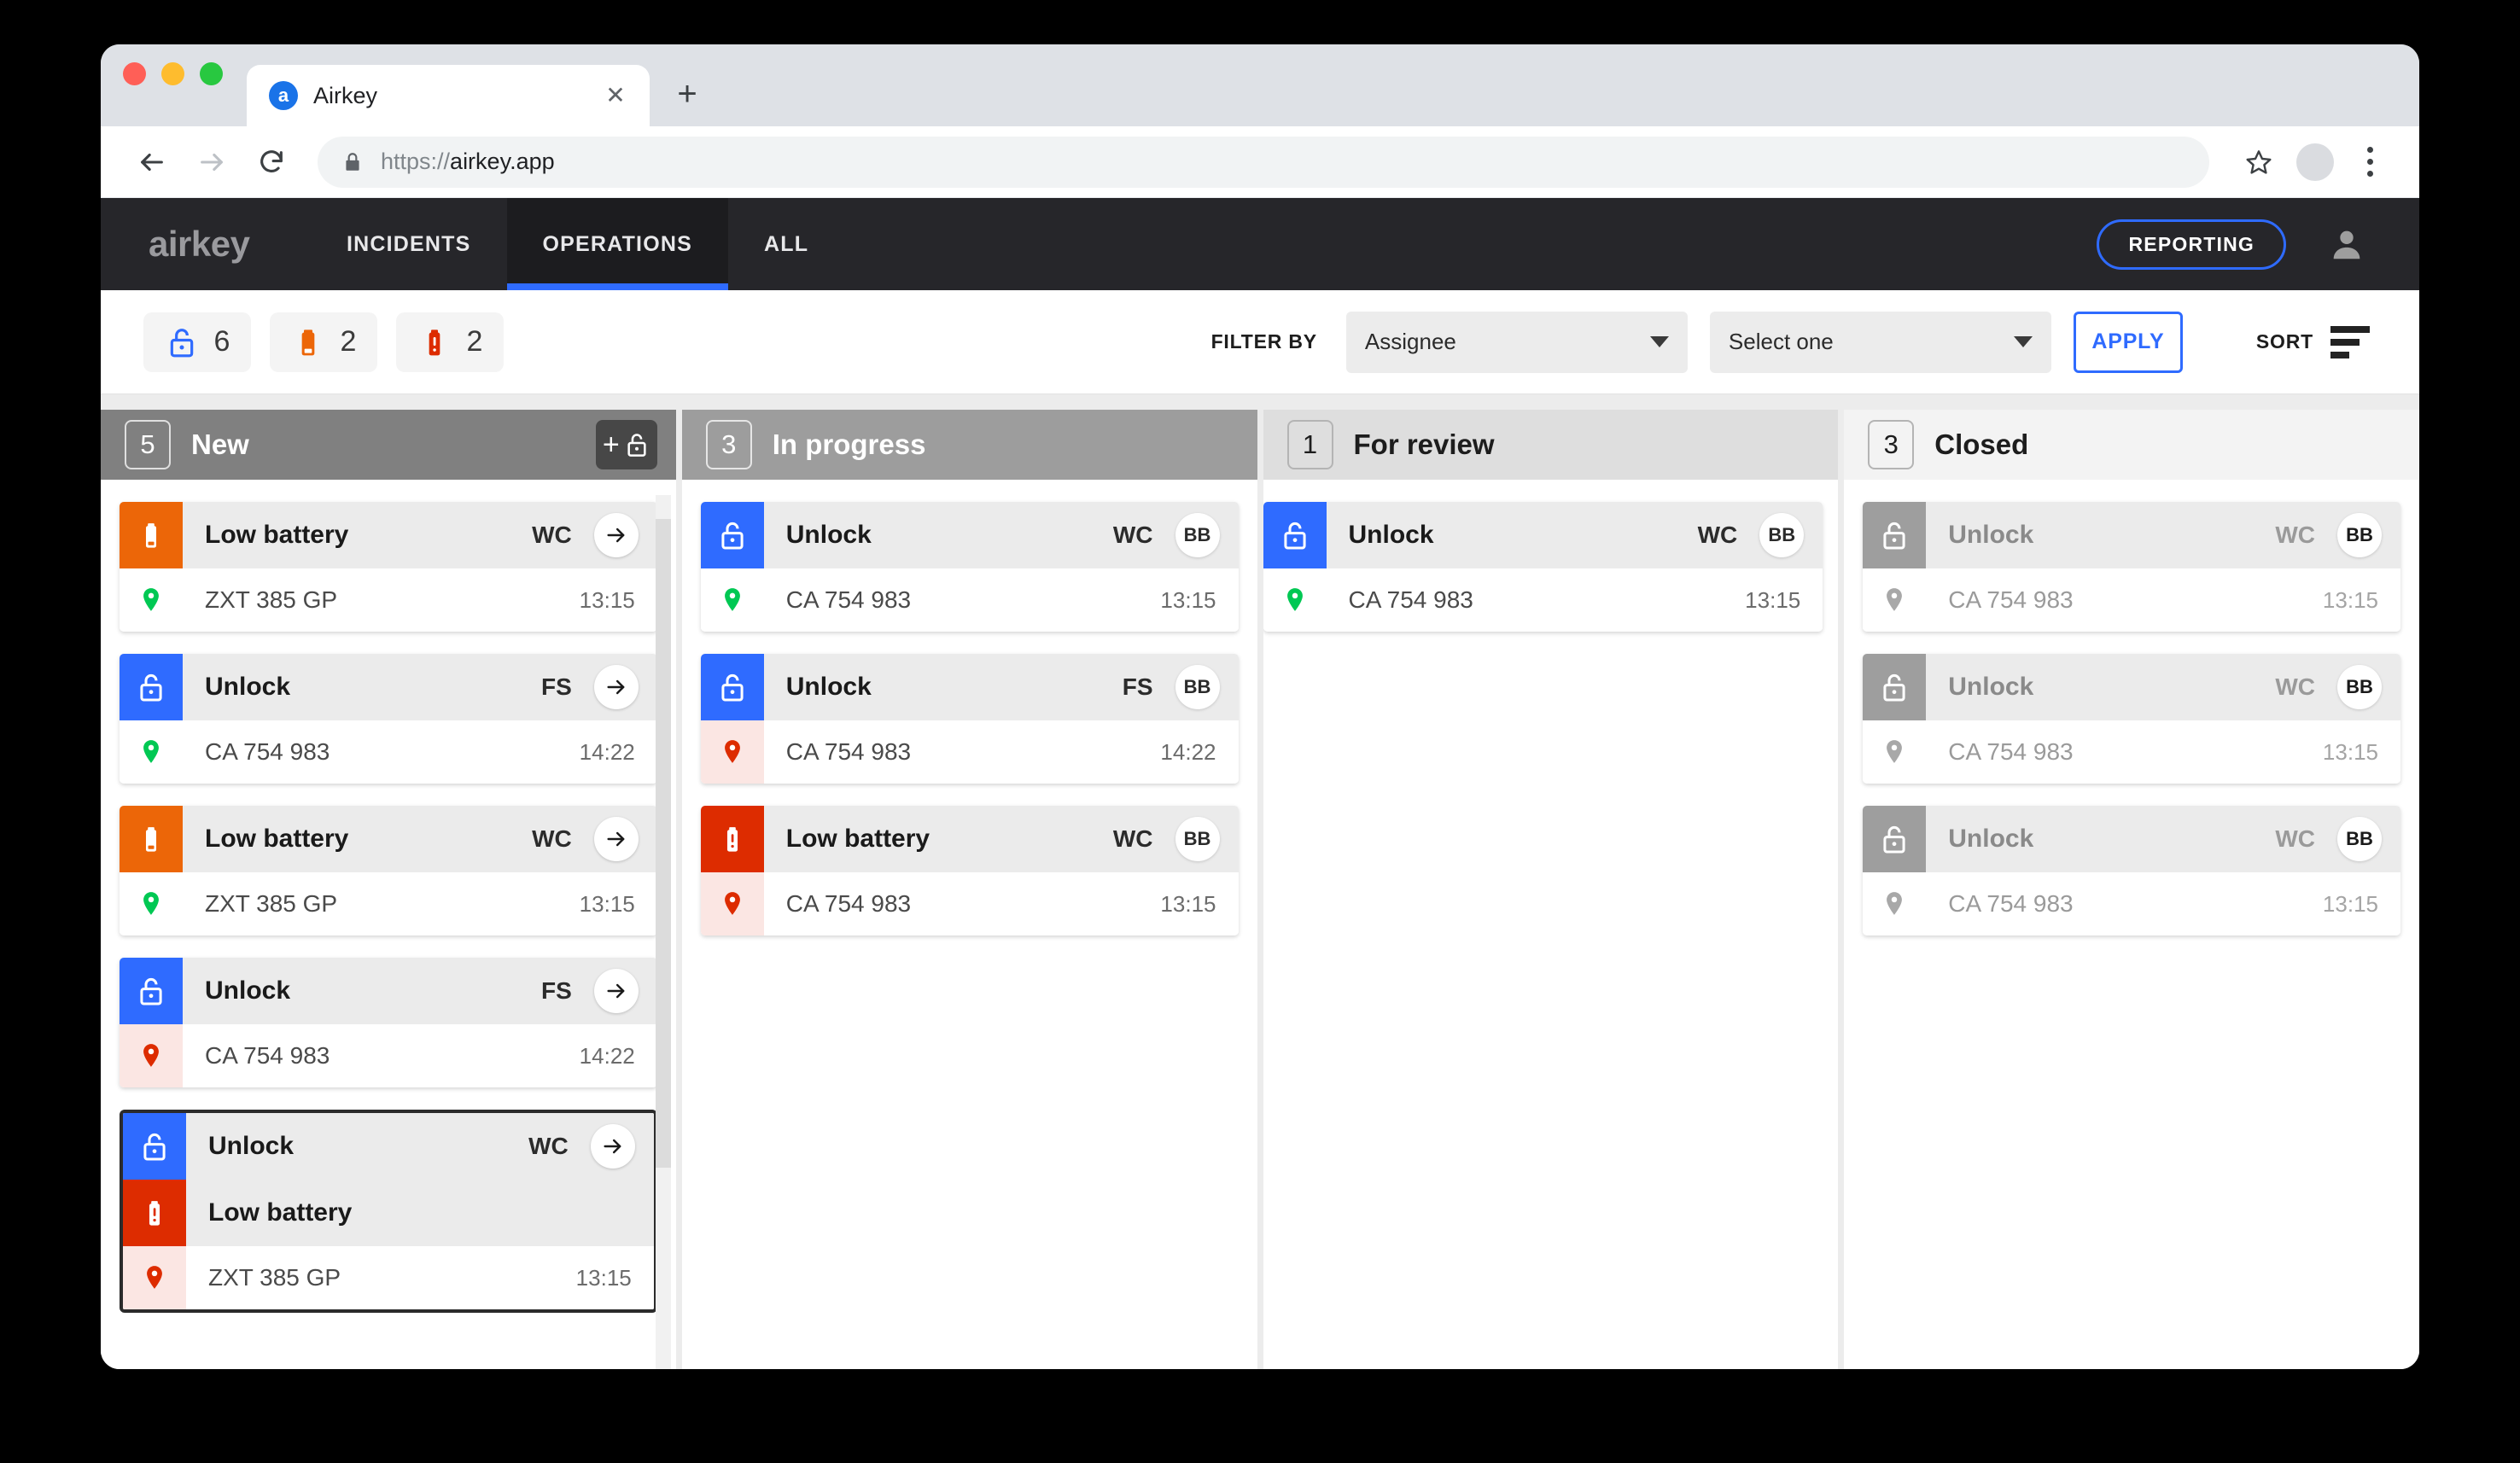  What do you see at coordinates (450, 342) in the screenshot?
I see `stat-chip-battery-alert: 2` at bounding box center [450, 342].